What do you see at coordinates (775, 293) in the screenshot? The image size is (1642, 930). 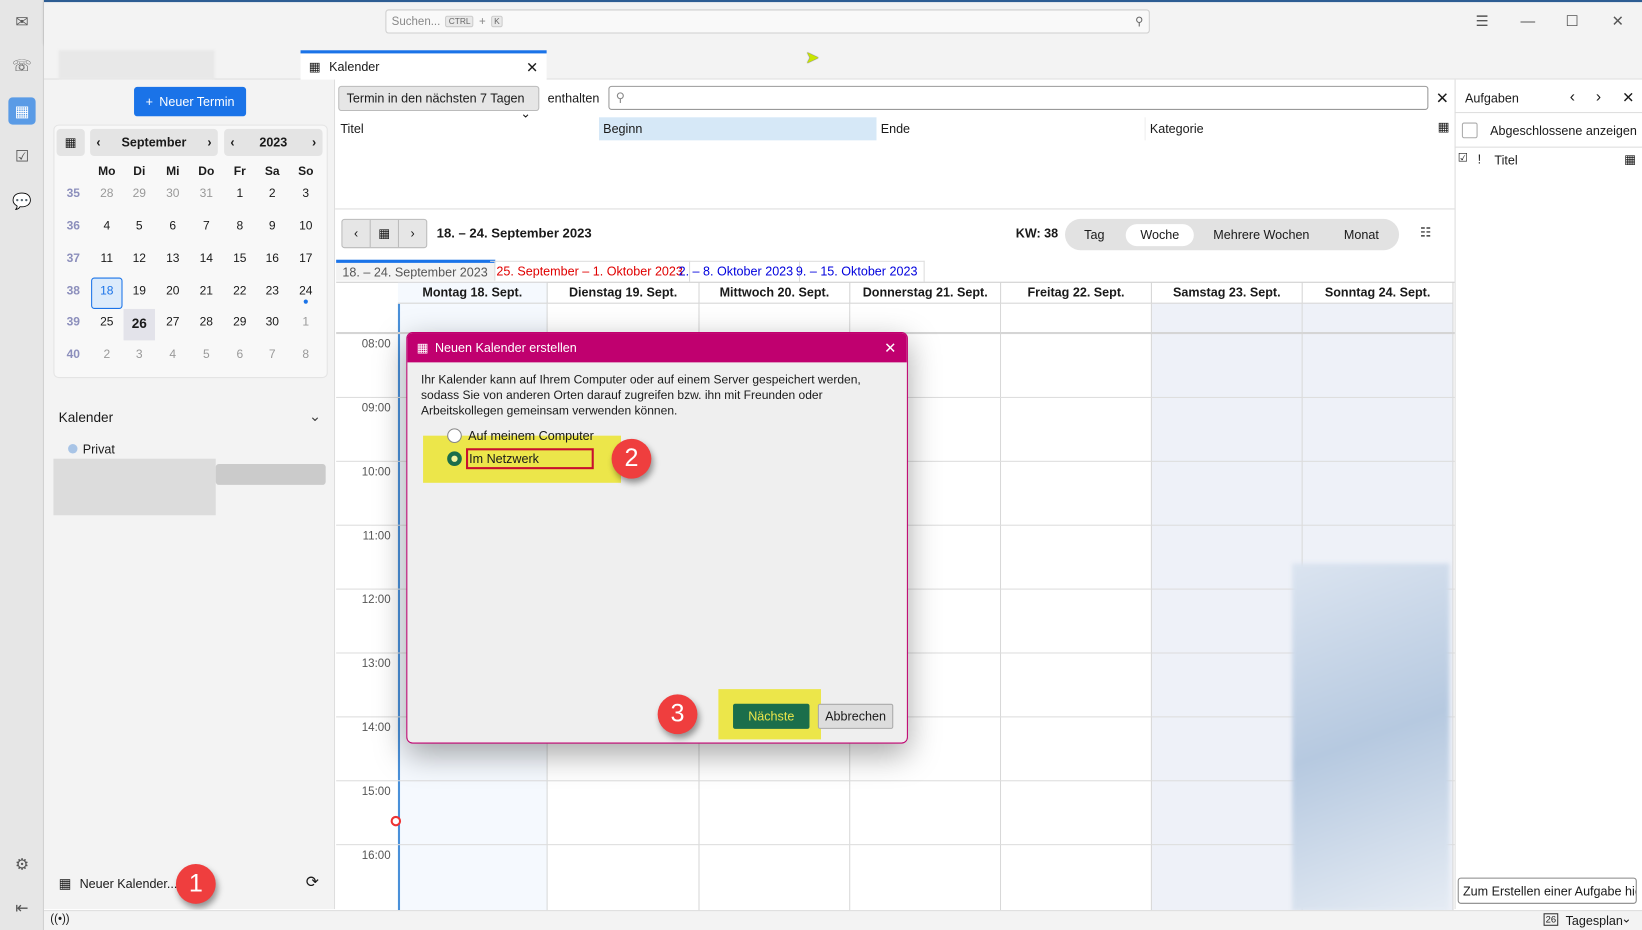 I see `day-header: Mittwoch 20. Sept.` at bounding box center [775, 293].